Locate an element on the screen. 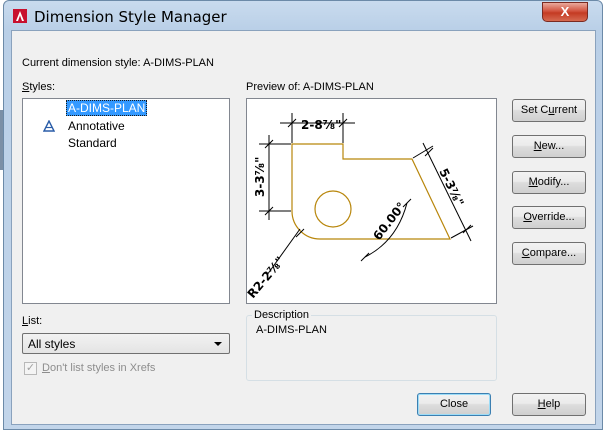 Image resolution: width=603 pixels, height=432 pixels. current-style-label: Current dimension style: A-DIMS-PLAN is located at coordinates (118, 63).